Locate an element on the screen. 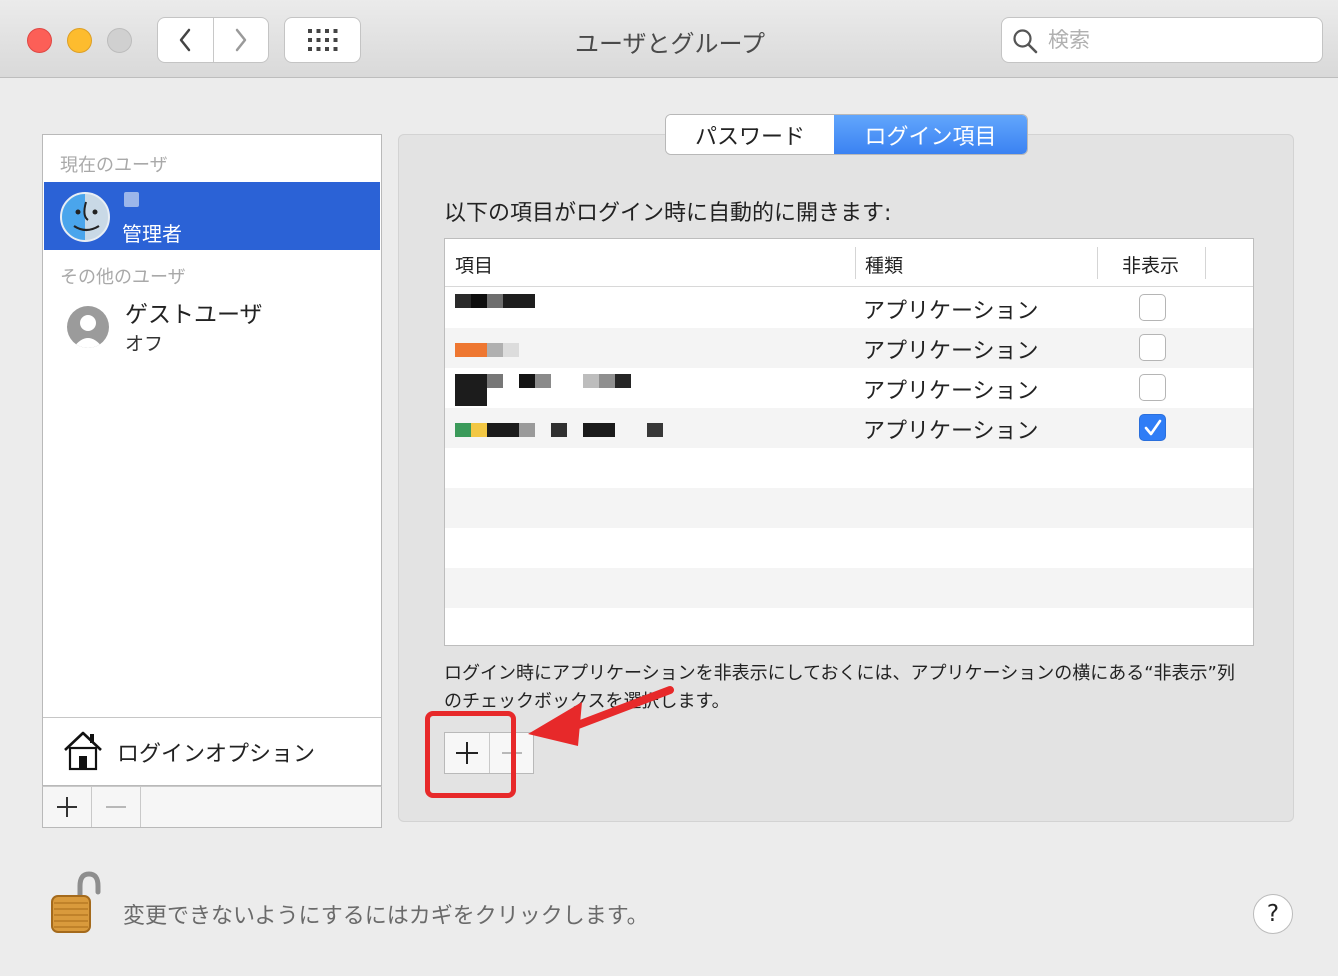 The image size is (1338, 976). nav-buttons is located at coordinates (213, 40).